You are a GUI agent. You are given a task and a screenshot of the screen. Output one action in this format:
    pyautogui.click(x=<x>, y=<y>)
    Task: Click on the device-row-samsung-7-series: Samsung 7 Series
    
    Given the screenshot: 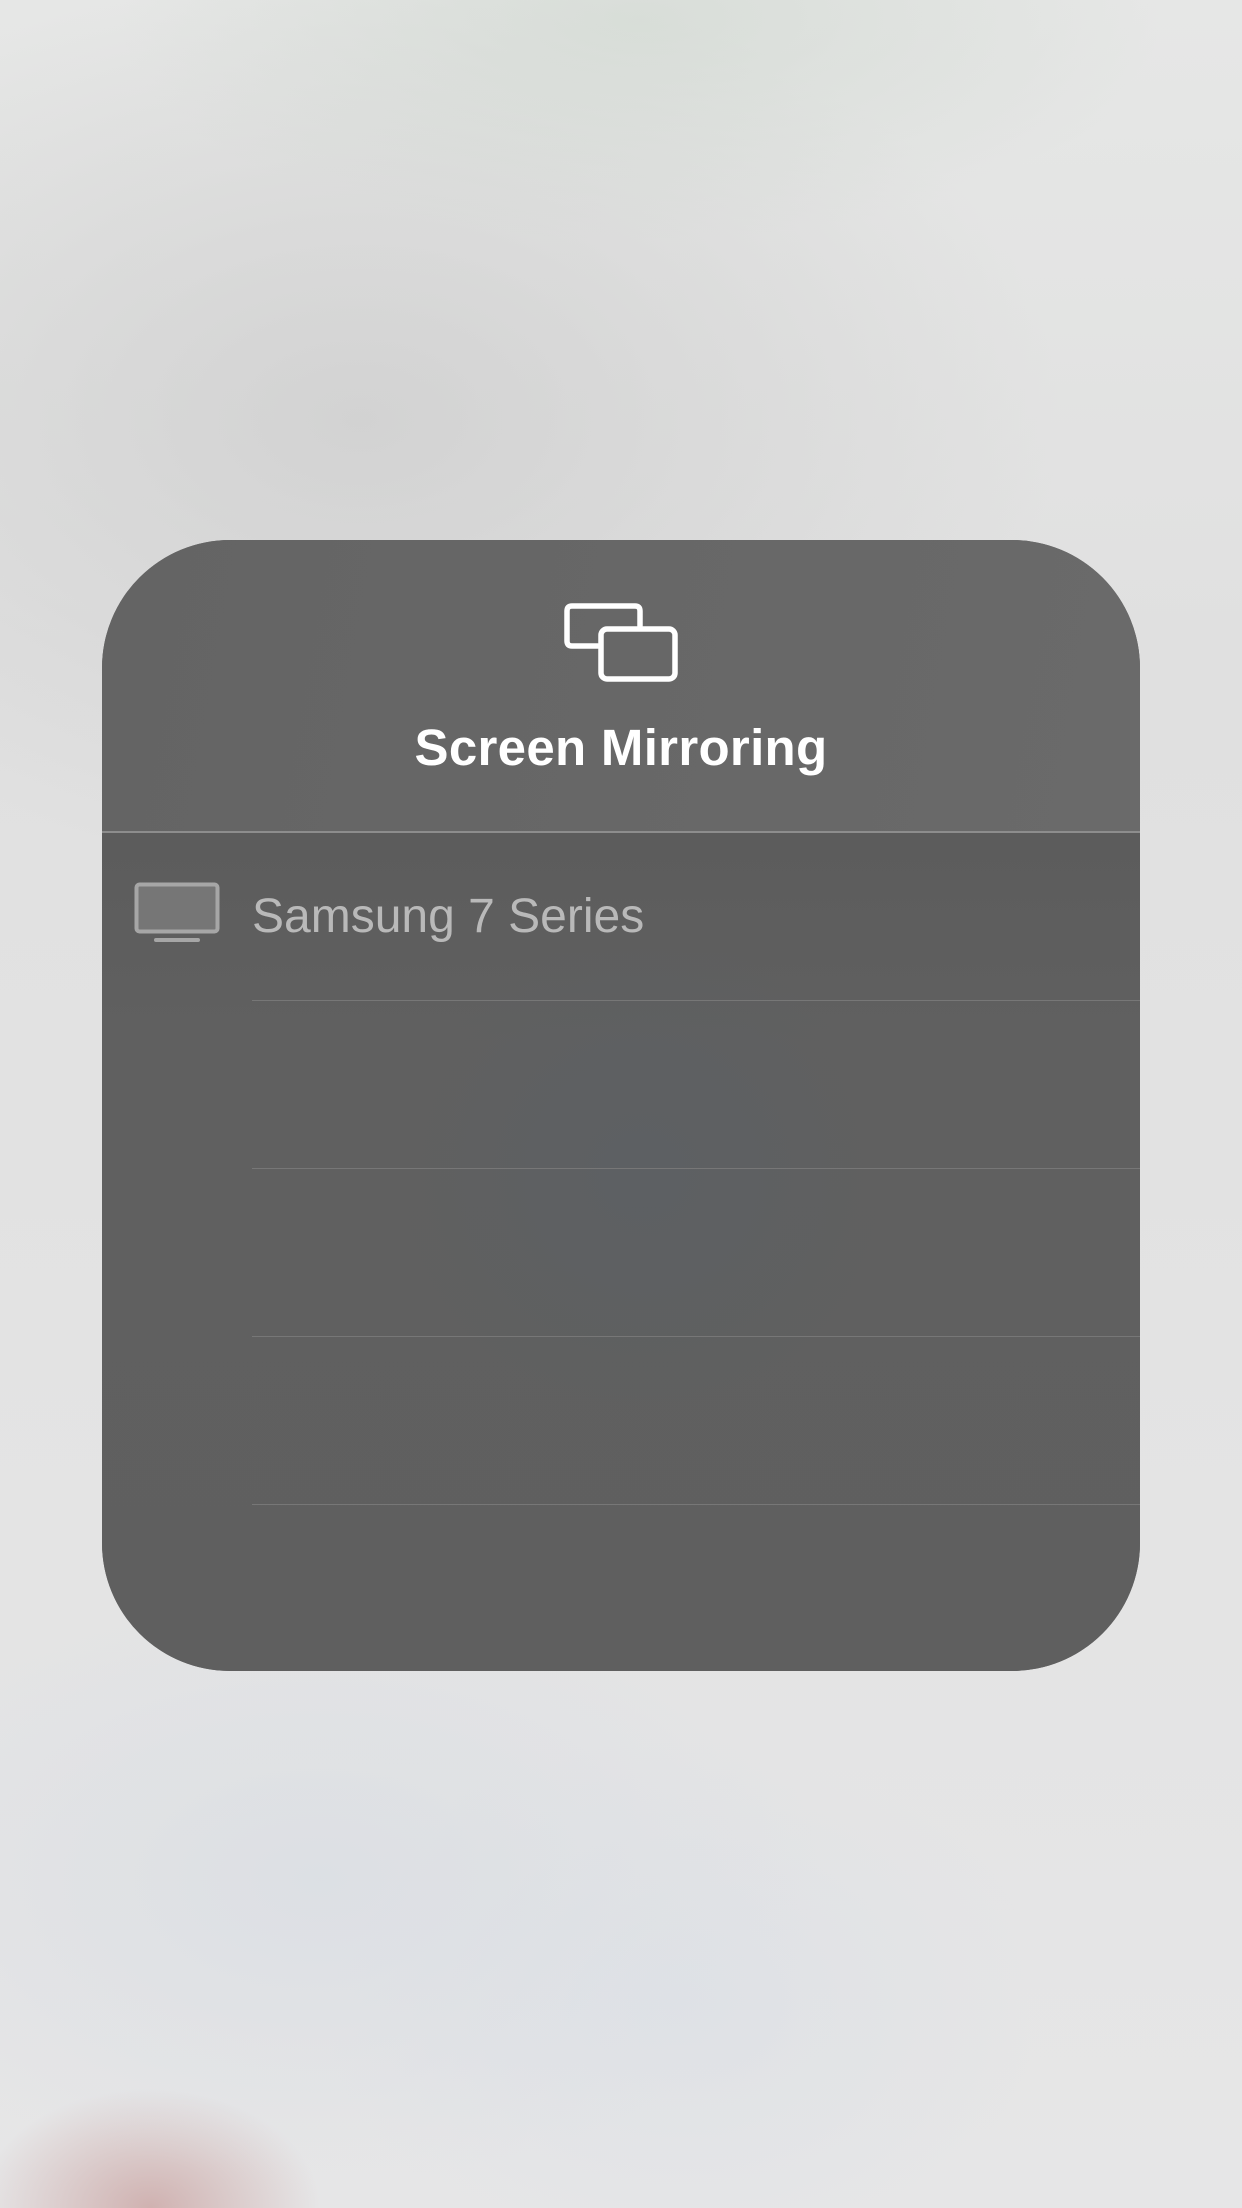 What is the action you would take?
    pyautogui.click(x=621, y=916)
    